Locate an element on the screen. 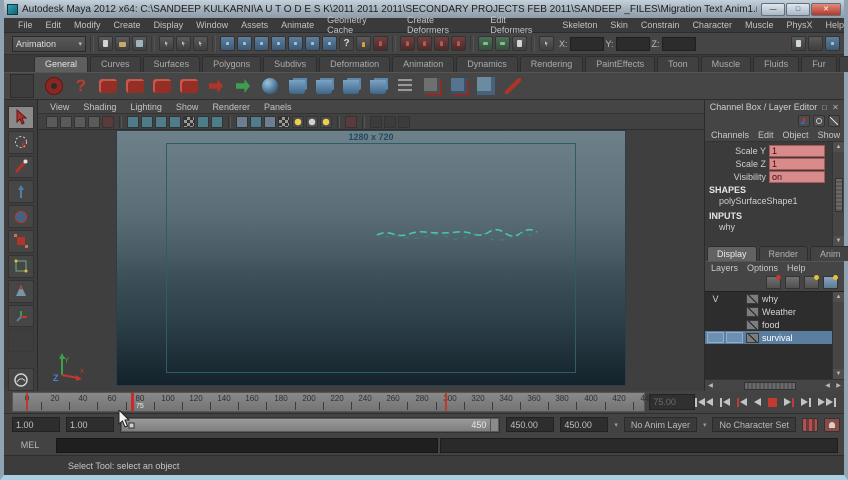  shelf-tab-subdivs: Subdivs is located at coordinates (290, 64).